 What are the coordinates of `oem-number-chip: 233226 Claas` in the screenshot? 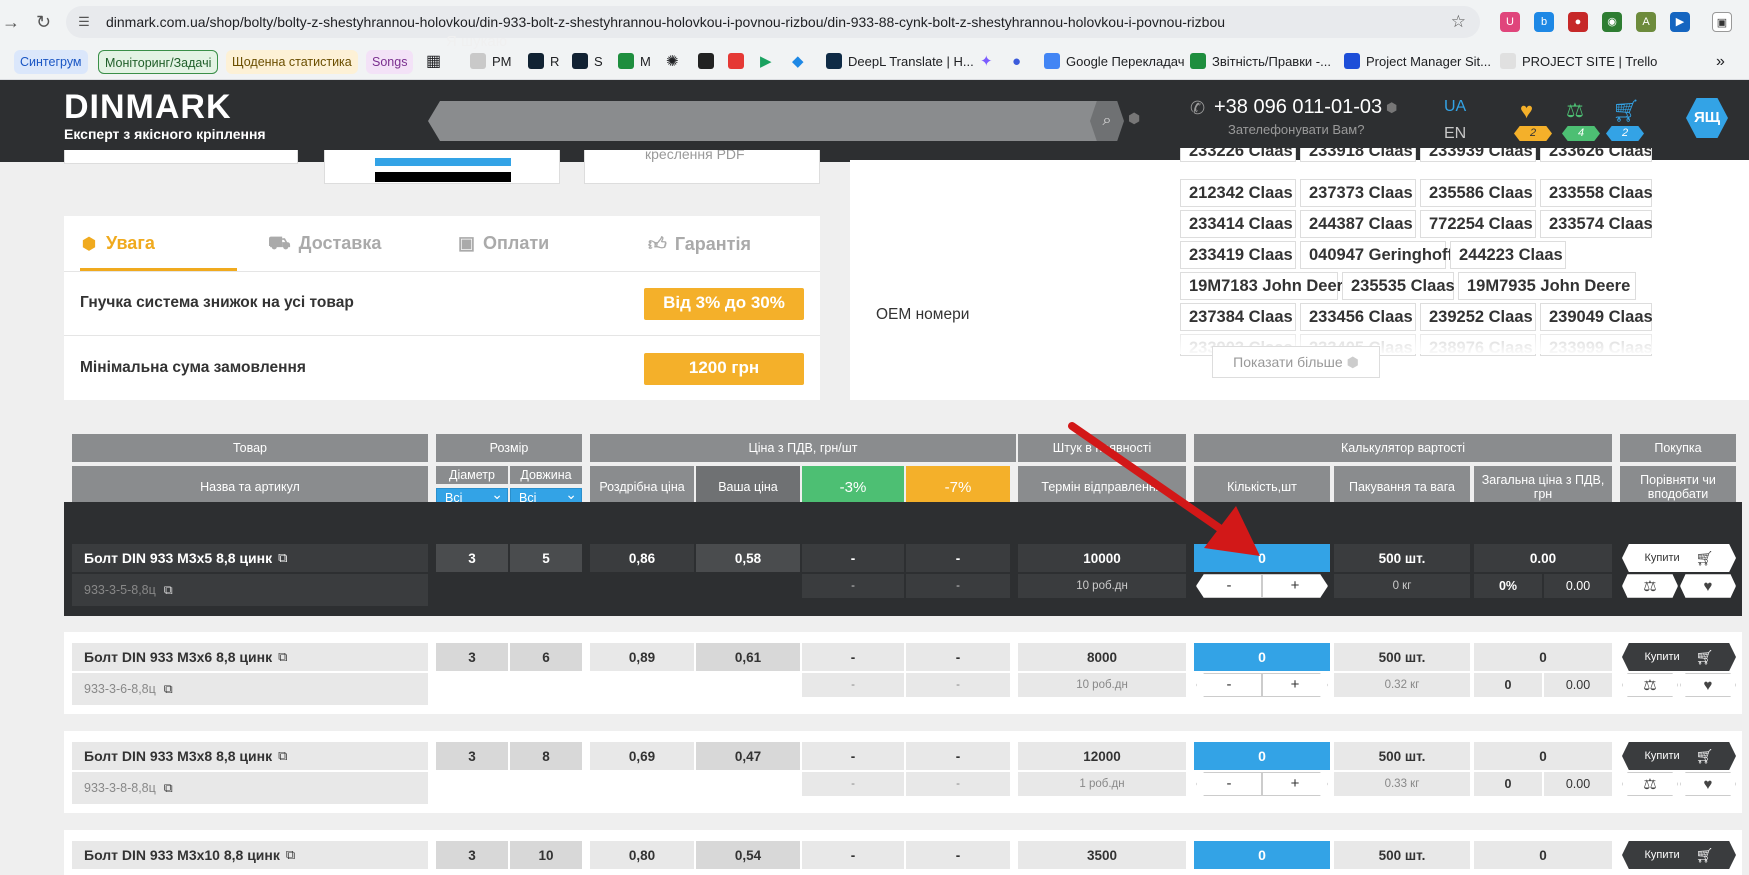 It's located at (1238, 155).